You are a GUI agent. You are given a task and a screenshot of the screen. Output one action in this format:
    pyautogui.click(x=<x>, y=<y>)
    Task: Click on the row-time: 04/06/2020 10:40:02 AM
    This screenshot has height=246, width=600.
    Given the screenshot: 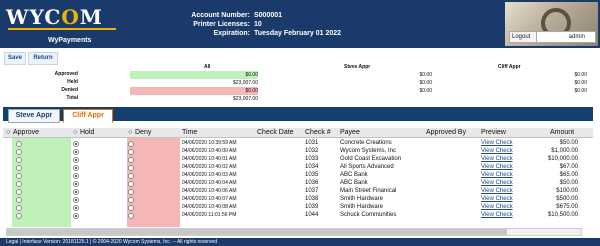 What is the action you would take?
    pyautogui.click(x=209, y=167)
    